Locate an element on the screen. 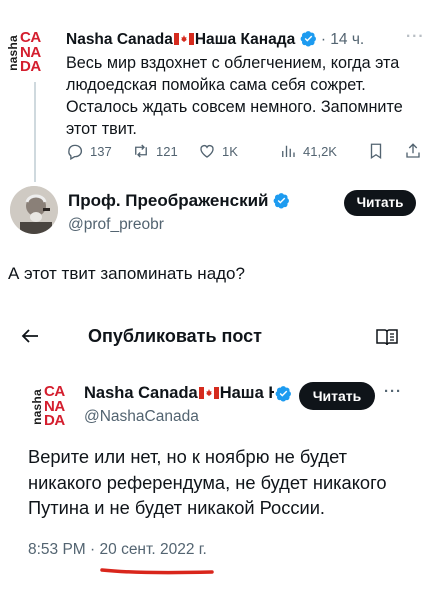 The width and height of the screenshot is (431, 600). quoted-tweet-header: Nasha Canada Наша Канада · 14 ч. ··· is located at coordinates (246, 38).